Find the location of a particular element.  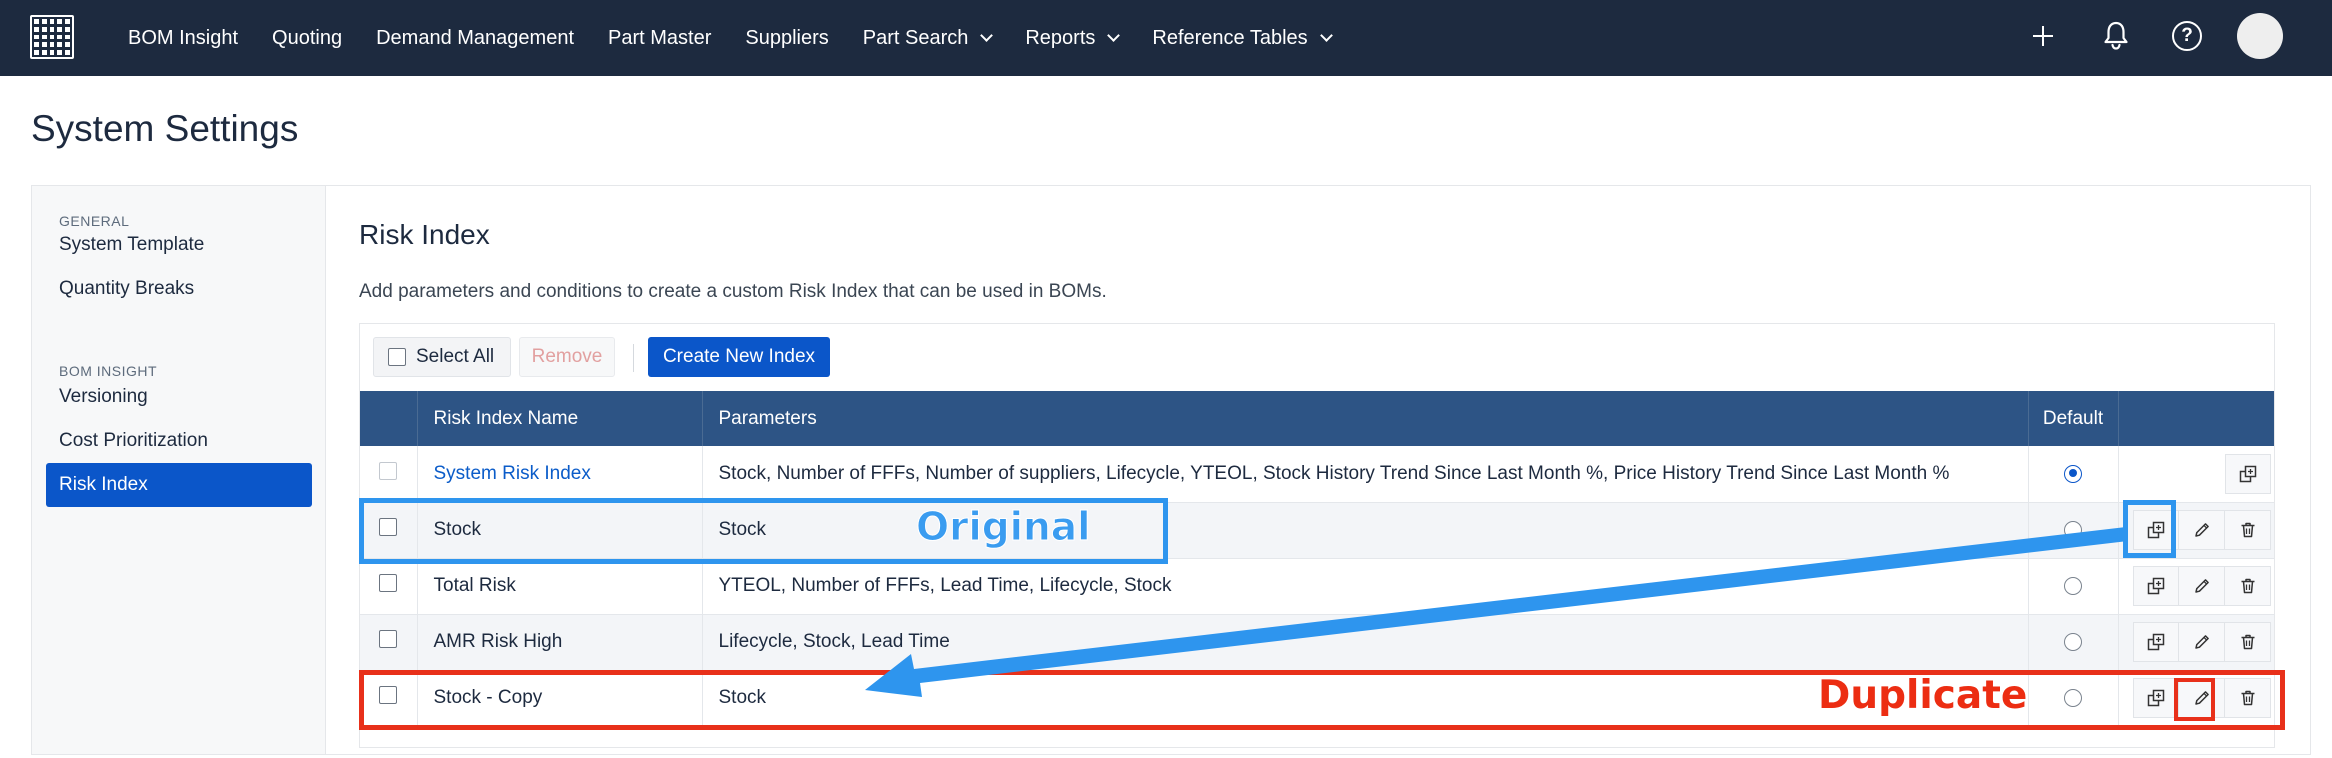

header-checkbox-cell is located at coordinates (389, 418).